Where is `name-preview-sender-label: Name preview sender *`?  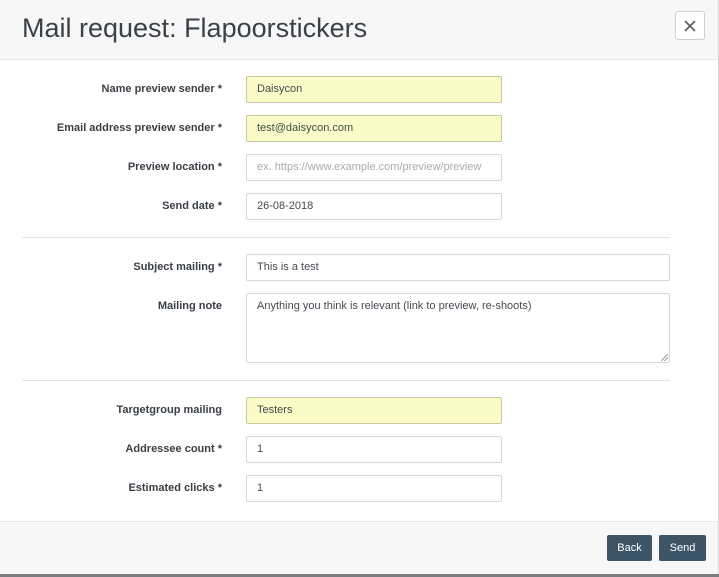 name-preview-sender-label: Name preview sender * is located at coordinates (161, 89).